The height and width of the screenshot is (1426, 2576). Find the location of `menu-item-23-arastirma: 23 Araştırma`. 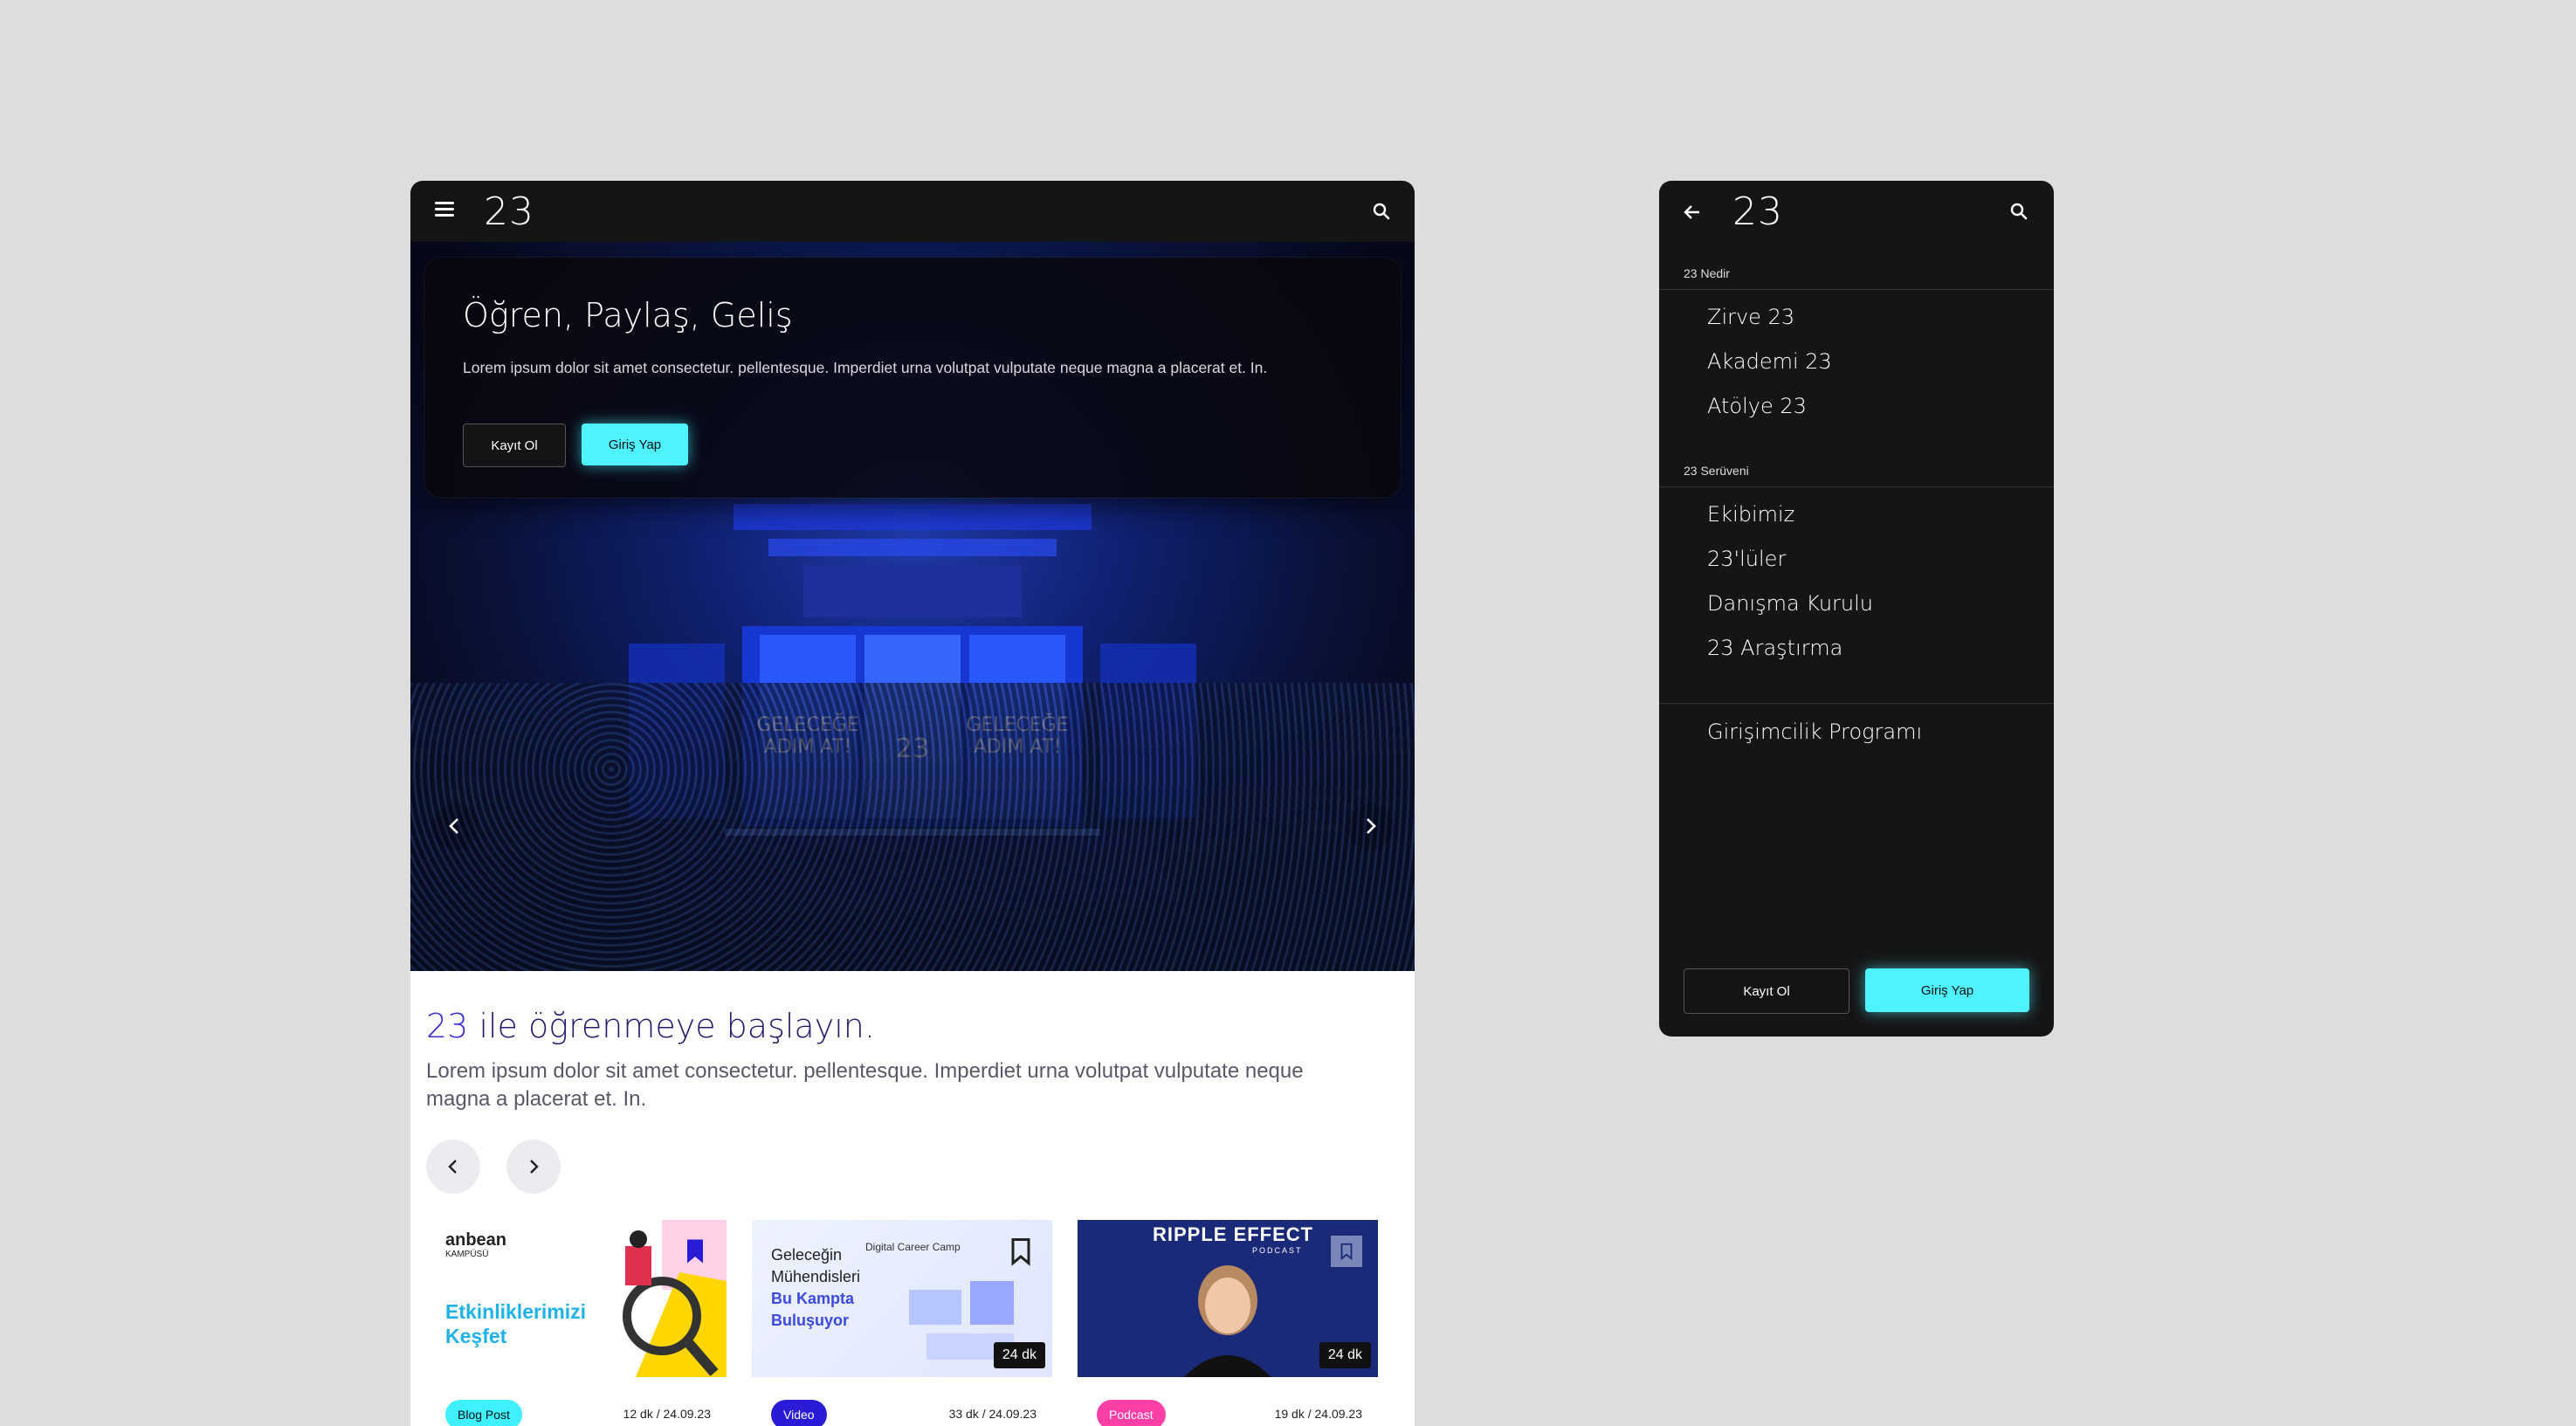

menu-item-23-arastirma: 23 Araştırma is located at coordinates (1774, 648).